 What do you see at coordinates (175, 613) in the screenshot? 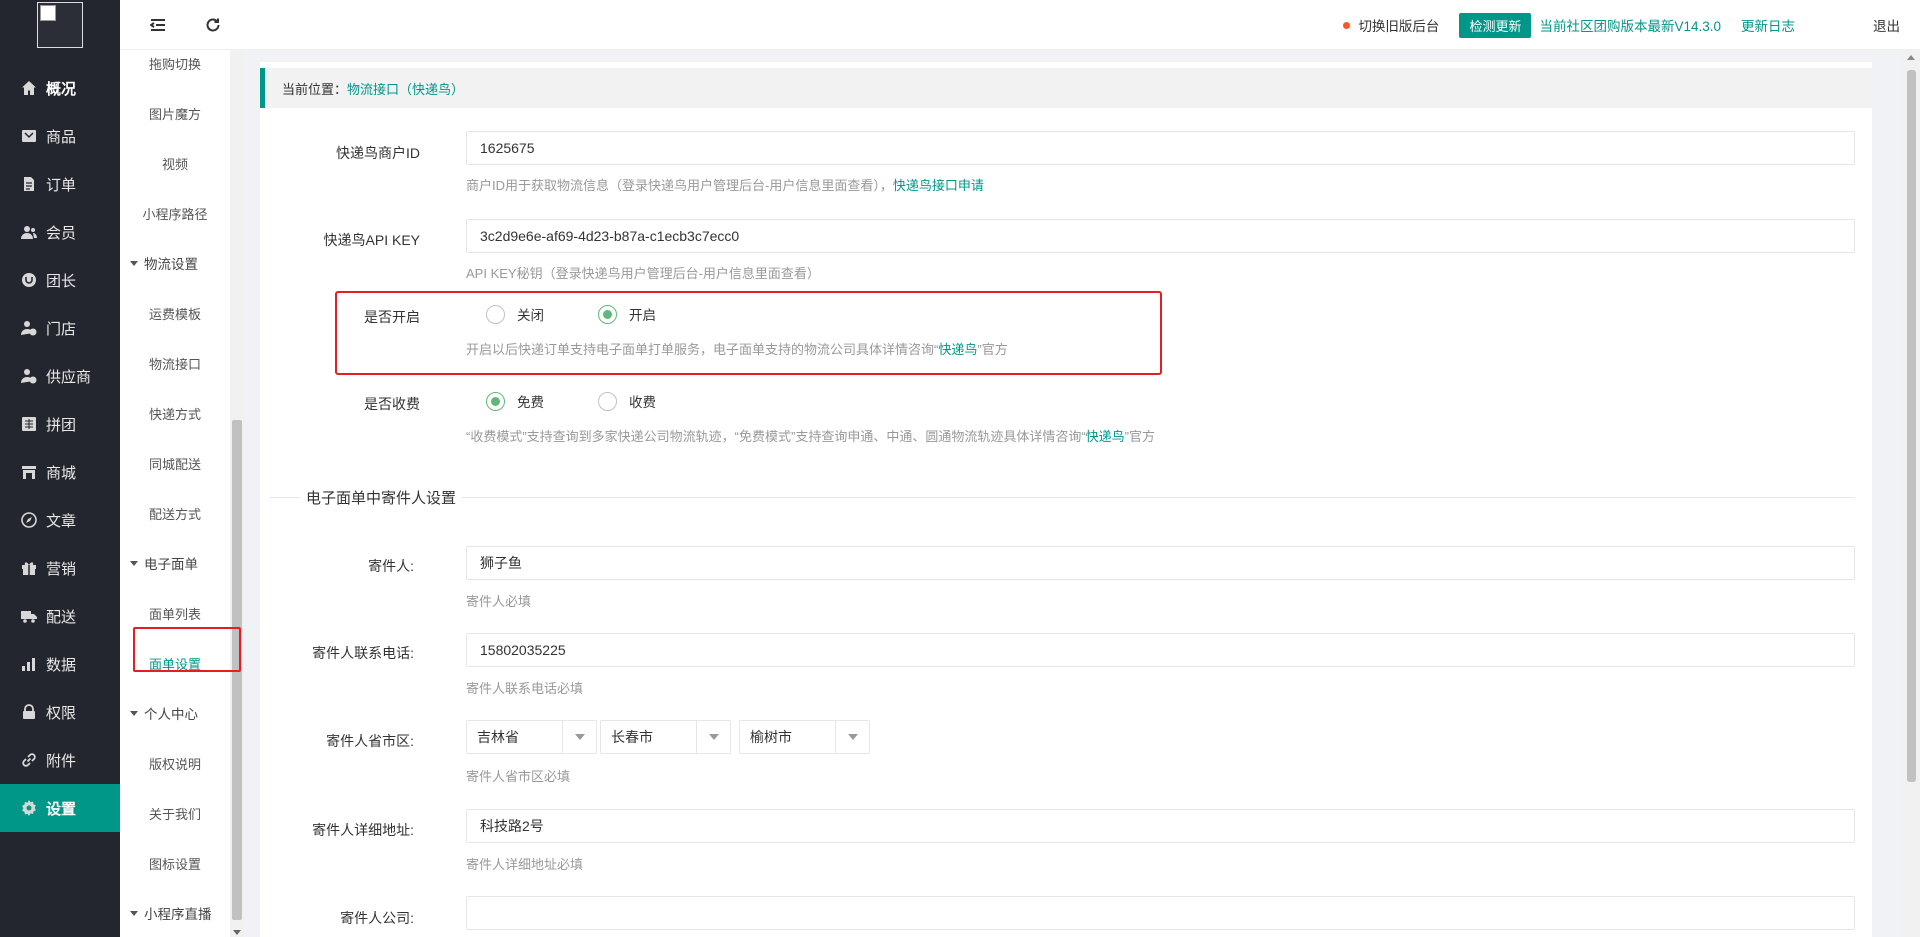
I see `submenu-item: 面单列表` at bounding box center [175, 613].